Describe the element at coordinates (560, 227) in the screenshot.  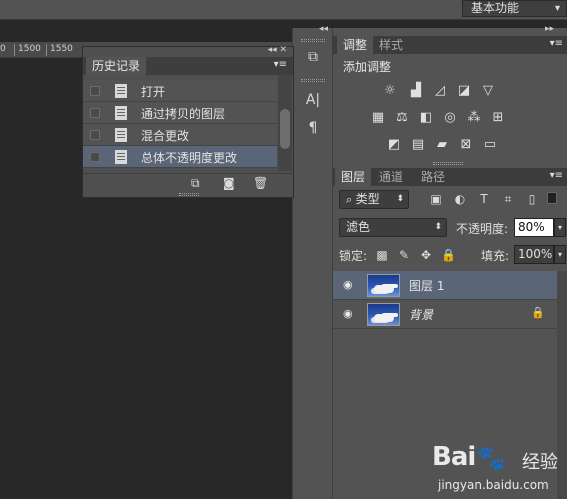
I see `opacity-dropdown-icon: ▾` at that location.